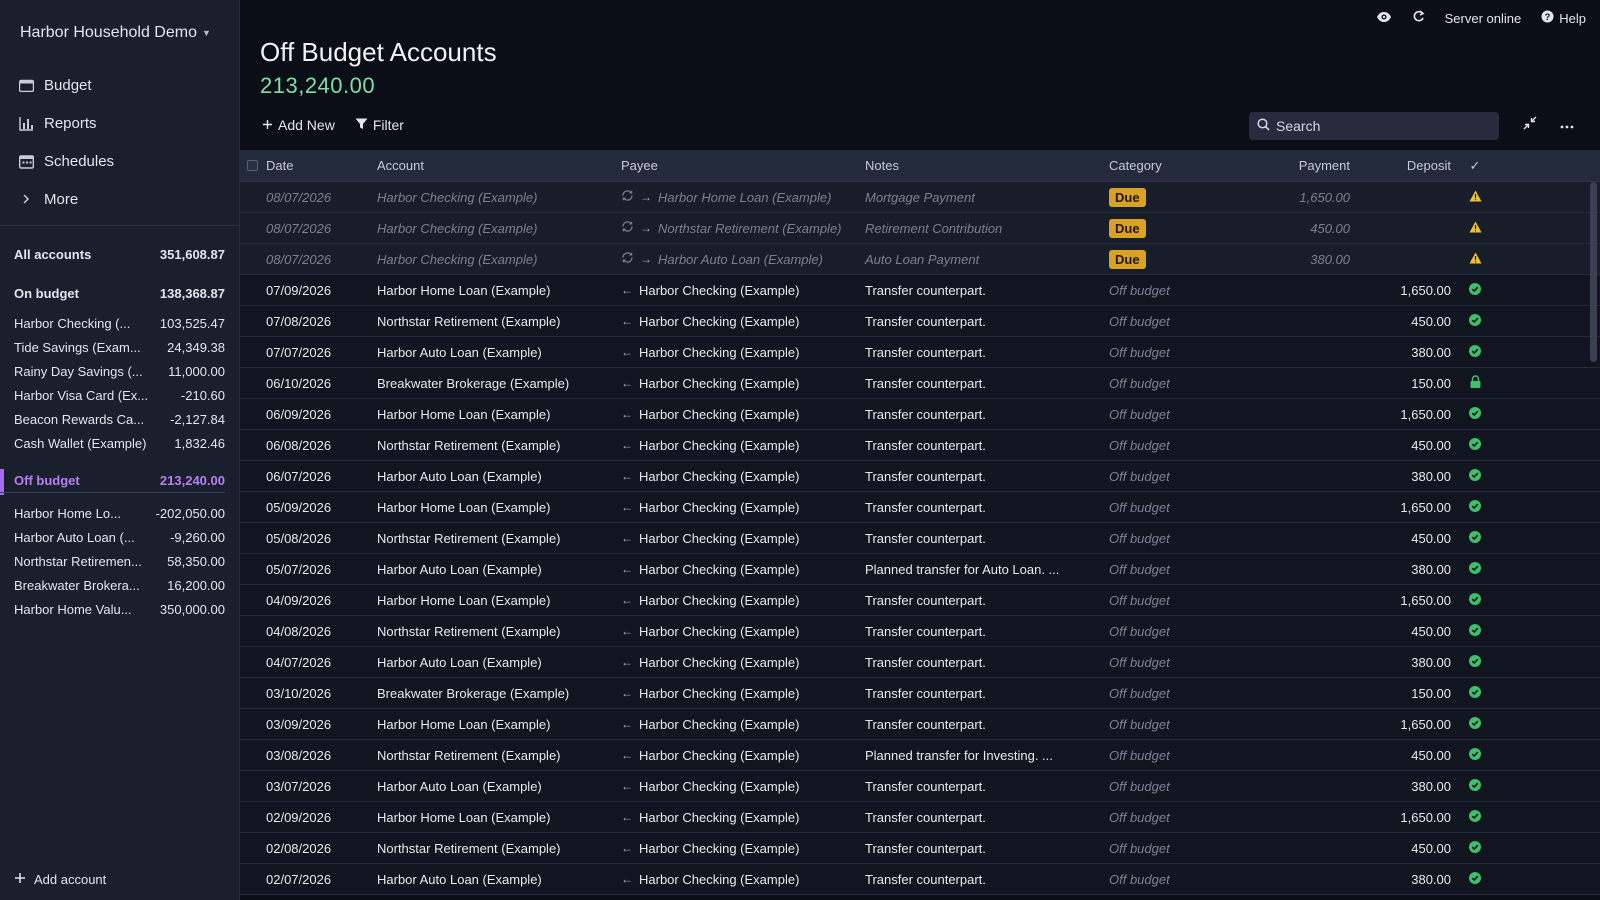  What do you see at coordinates (120, 347) in the screenshot?
I see `account-item: Tide Savings (Exam... 24,349.38` at bounding box center [120, 347].